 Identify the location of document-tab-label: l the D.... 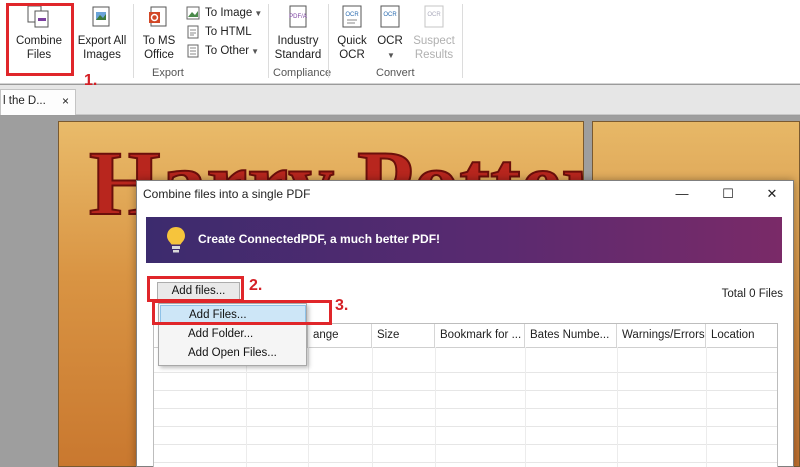
(24, 101).